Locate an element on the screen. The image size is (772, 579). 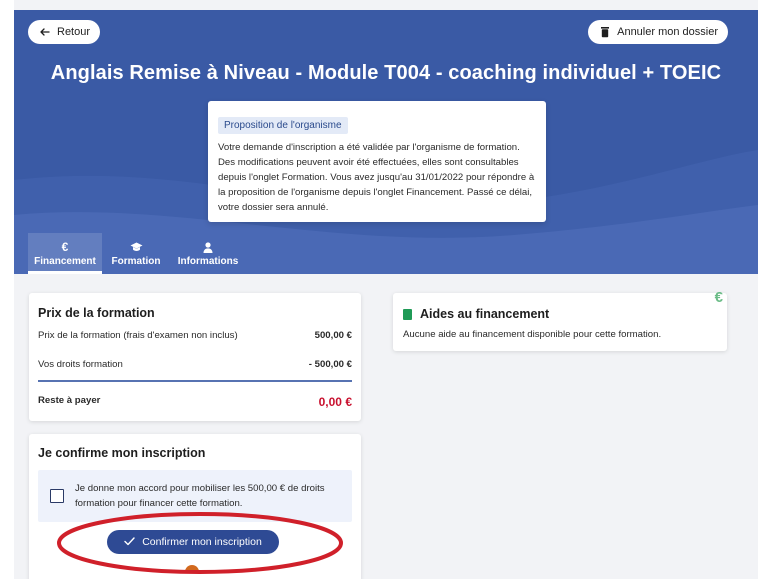
price-divider is located at coordinates (195, 381).